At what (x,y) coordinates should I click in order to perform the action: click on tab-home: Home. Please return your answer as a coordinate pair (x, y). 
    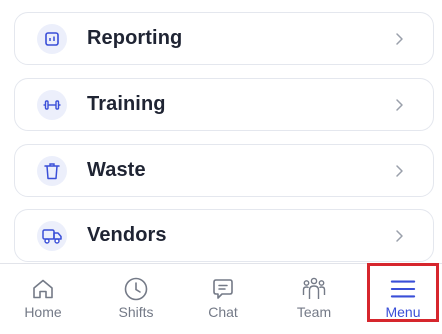
    Looking at the image, I should click on (43, 299).